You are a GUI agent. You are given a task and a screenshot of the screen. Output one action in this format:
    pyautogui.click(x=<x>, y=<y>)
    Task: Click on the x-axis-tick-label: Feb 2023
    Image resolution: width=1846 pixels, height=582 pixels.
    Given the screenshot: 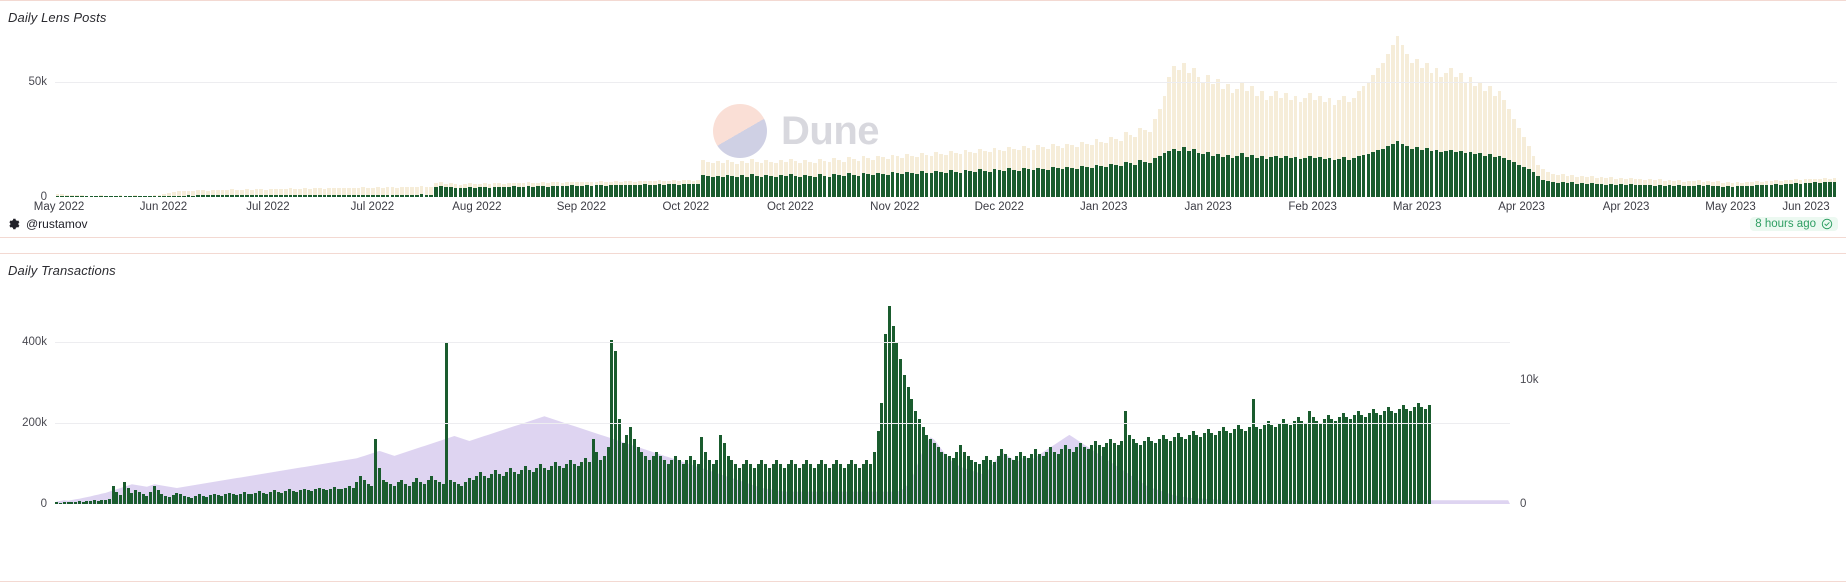 What is the action you would take?
    pyautogui.click(x=1312, y=207)
    